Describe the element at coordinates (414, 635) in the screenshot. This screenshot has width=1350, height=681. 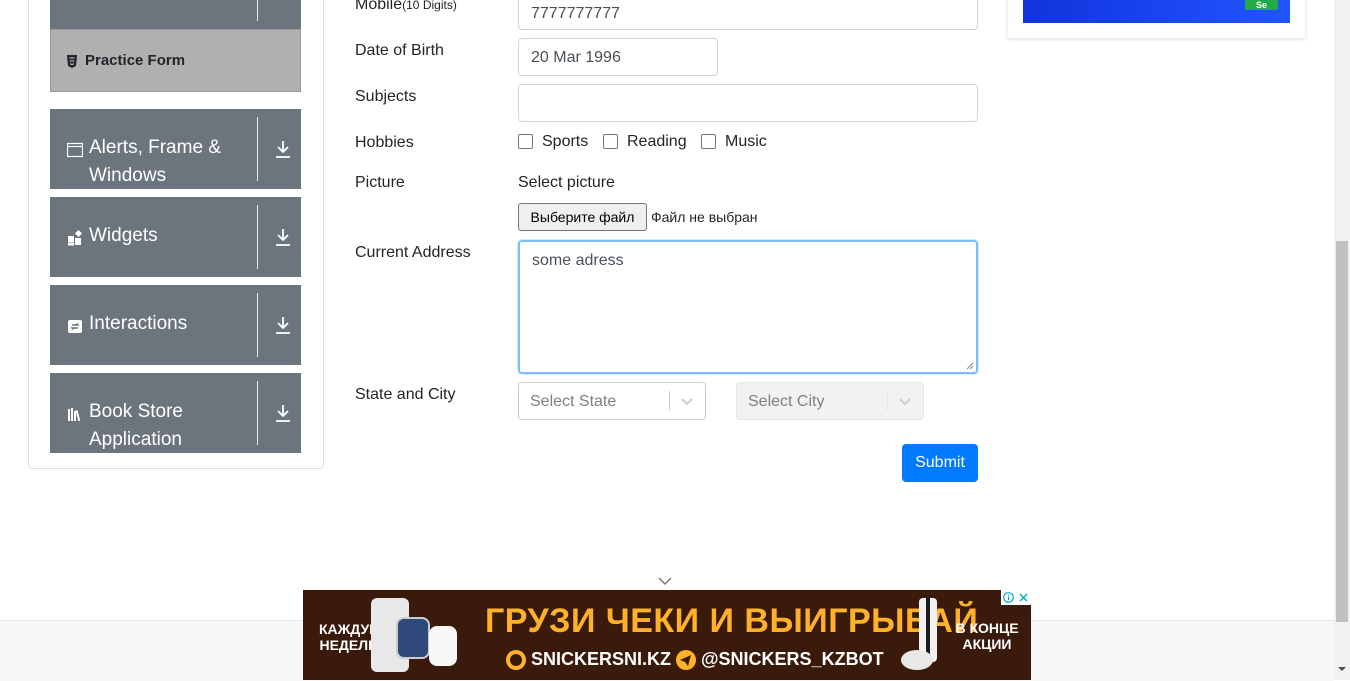
I see `phone-watch-earbuds-image` at that location.